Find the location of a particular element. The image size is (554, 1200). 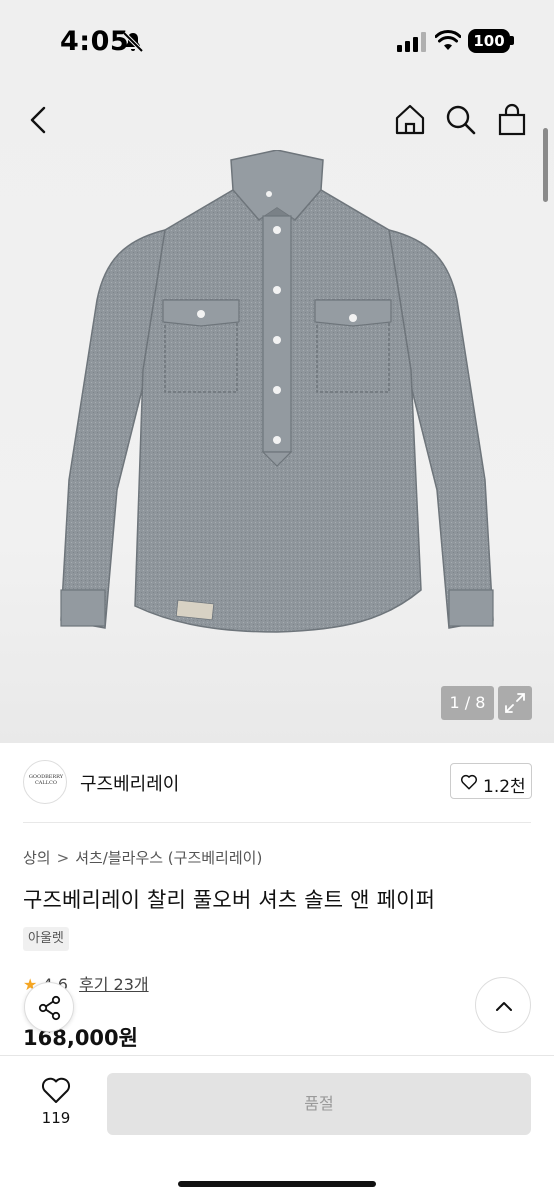

expand-button is located at coordinates (515, 703).